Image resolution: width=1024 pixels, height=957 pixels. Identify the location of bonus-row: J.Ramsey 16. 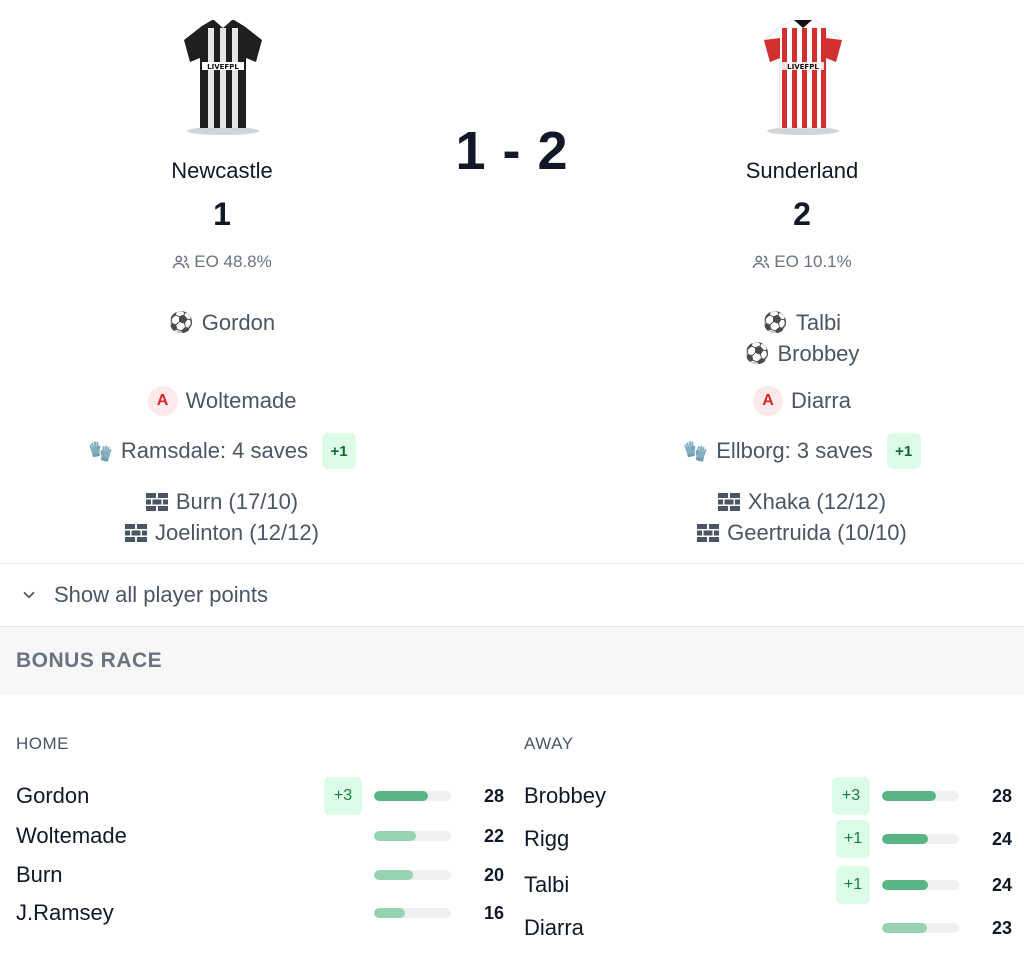
(260, 913).